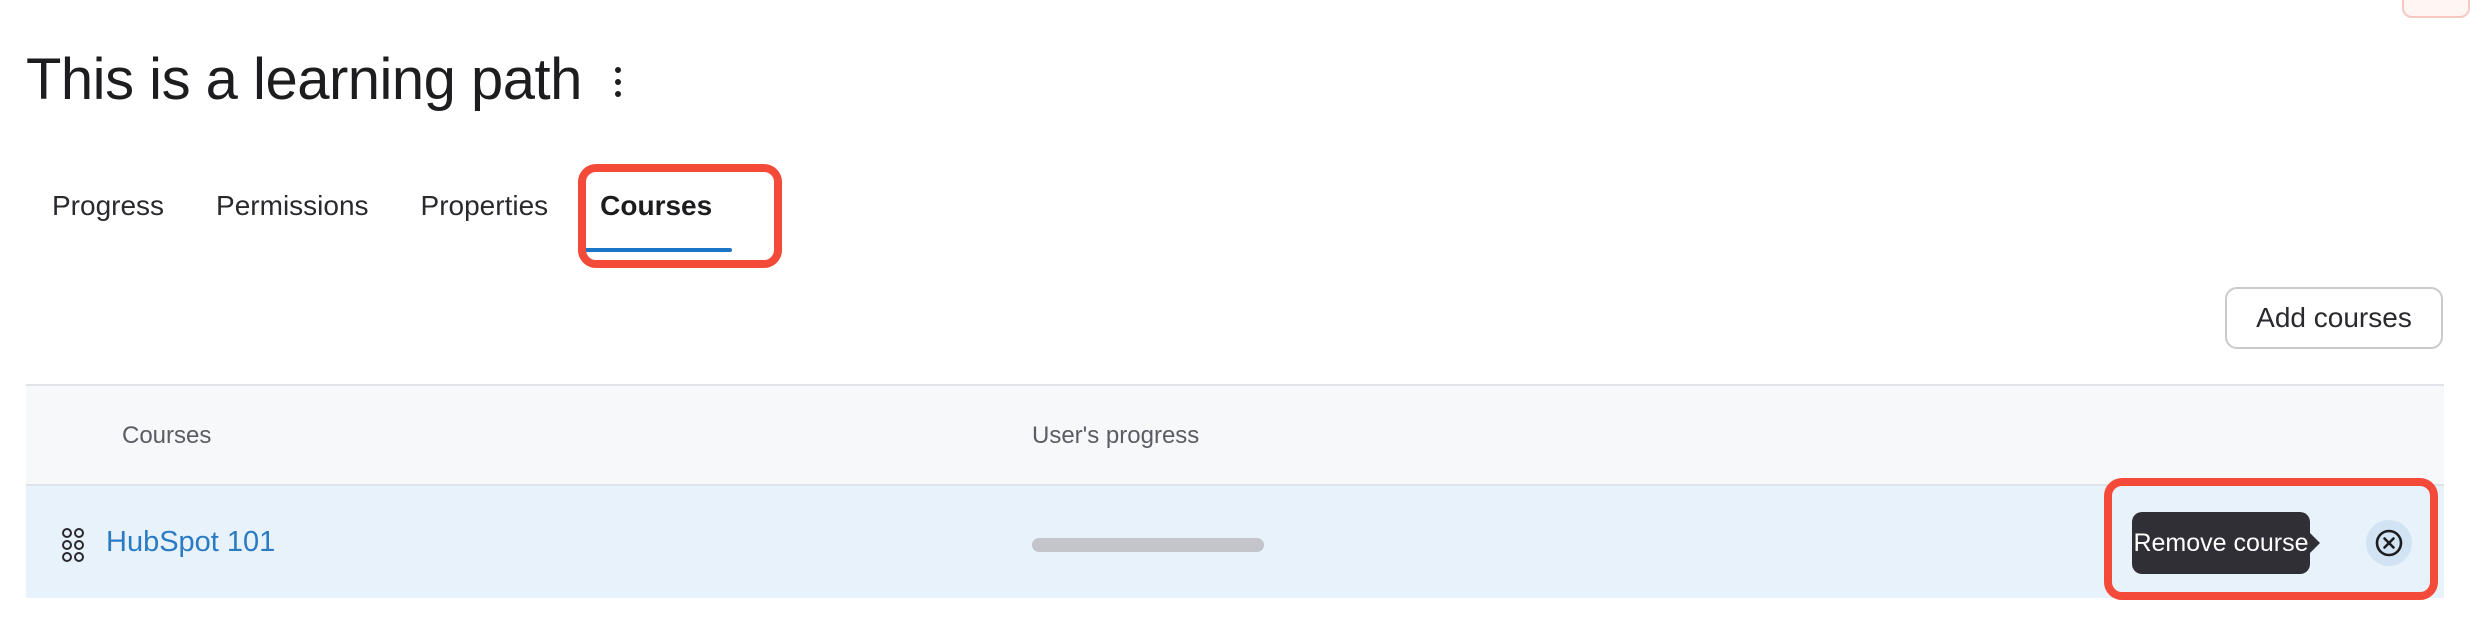 The height and width of the screenshot is (622, 2470). I want to click on tab-progress: Progress, so click(108, 215).